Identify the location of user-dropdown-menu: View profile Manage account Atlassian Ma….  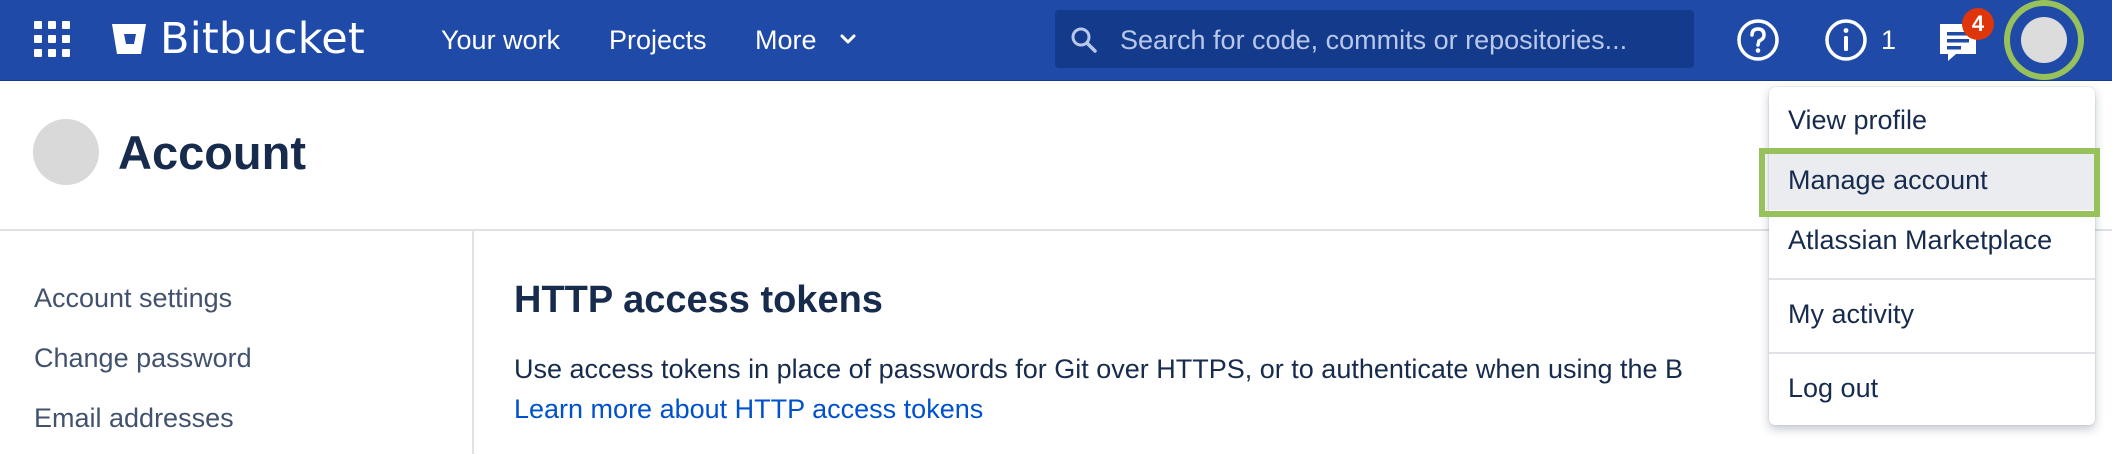
(1932, 256).